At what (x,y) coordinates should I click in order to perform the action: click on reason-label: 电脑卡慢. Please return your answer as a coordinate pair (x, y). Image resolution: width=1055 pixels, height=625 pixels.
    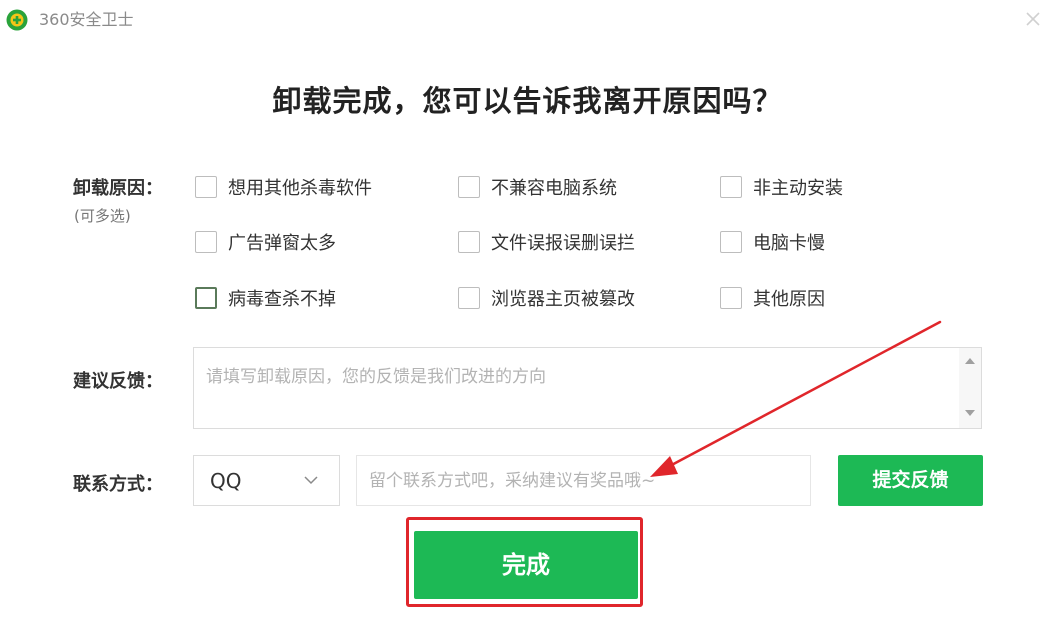
    Looking at the image, I should click on (789, 243).